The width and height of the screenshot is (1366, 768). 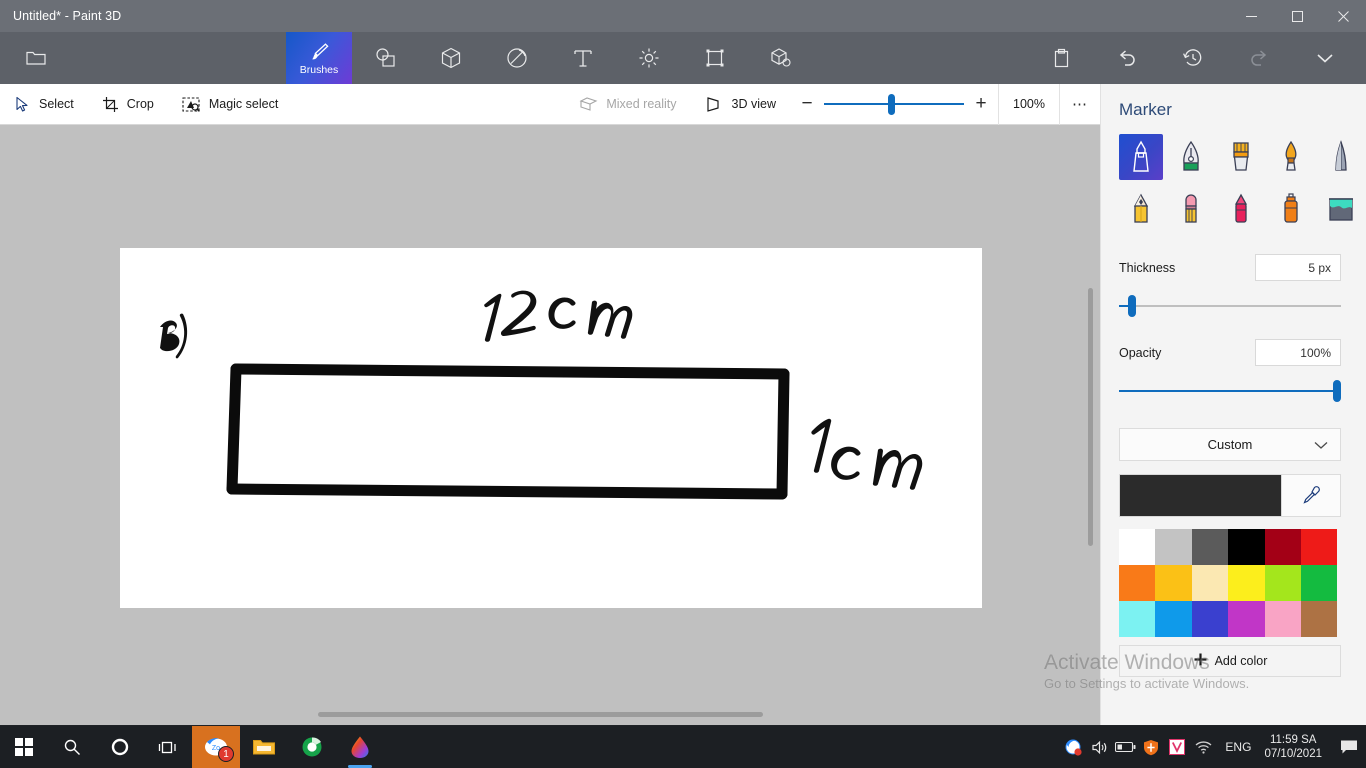 I want to click on zoom-slider-thumb, so click(x=891, y=104).